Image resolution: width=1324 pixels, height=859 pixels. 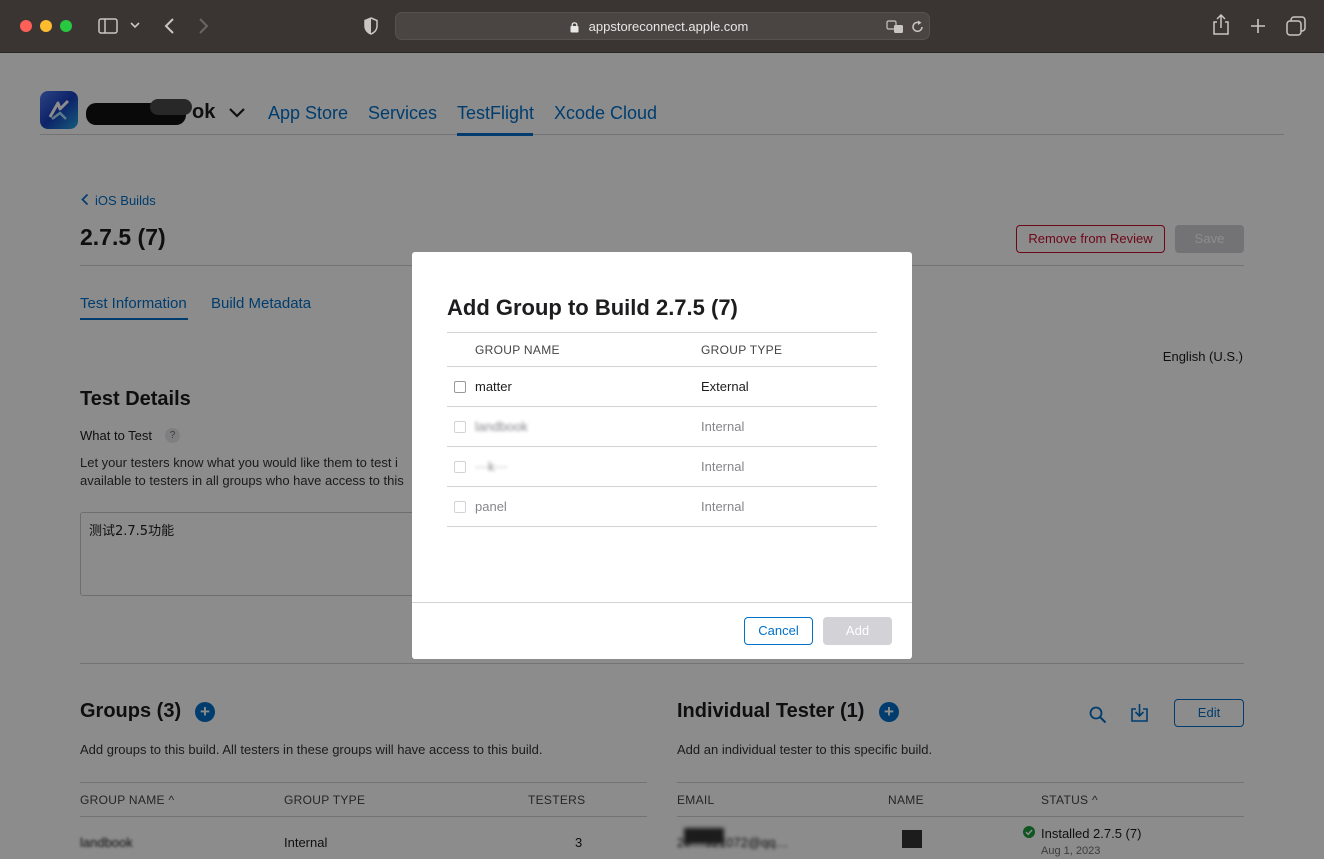 I want to click on url-text: appstoreconnect.apple.com, so click(x=668, y=26).